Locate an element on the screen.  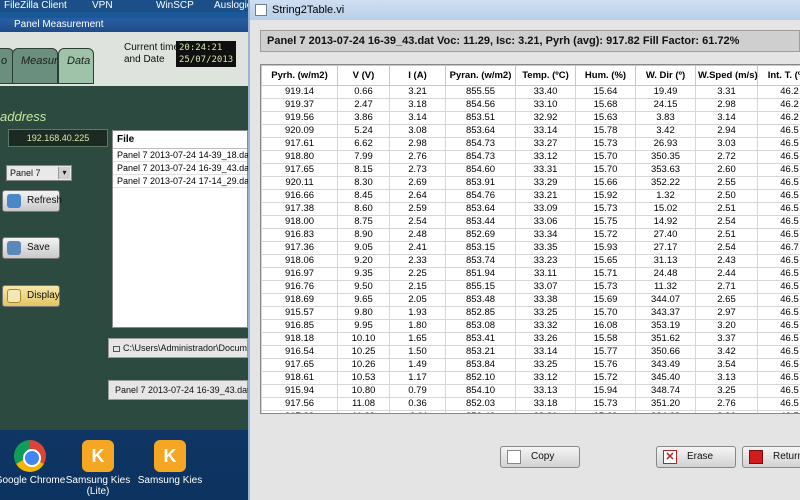
display-button: Display is located at coordinates (31, 296).